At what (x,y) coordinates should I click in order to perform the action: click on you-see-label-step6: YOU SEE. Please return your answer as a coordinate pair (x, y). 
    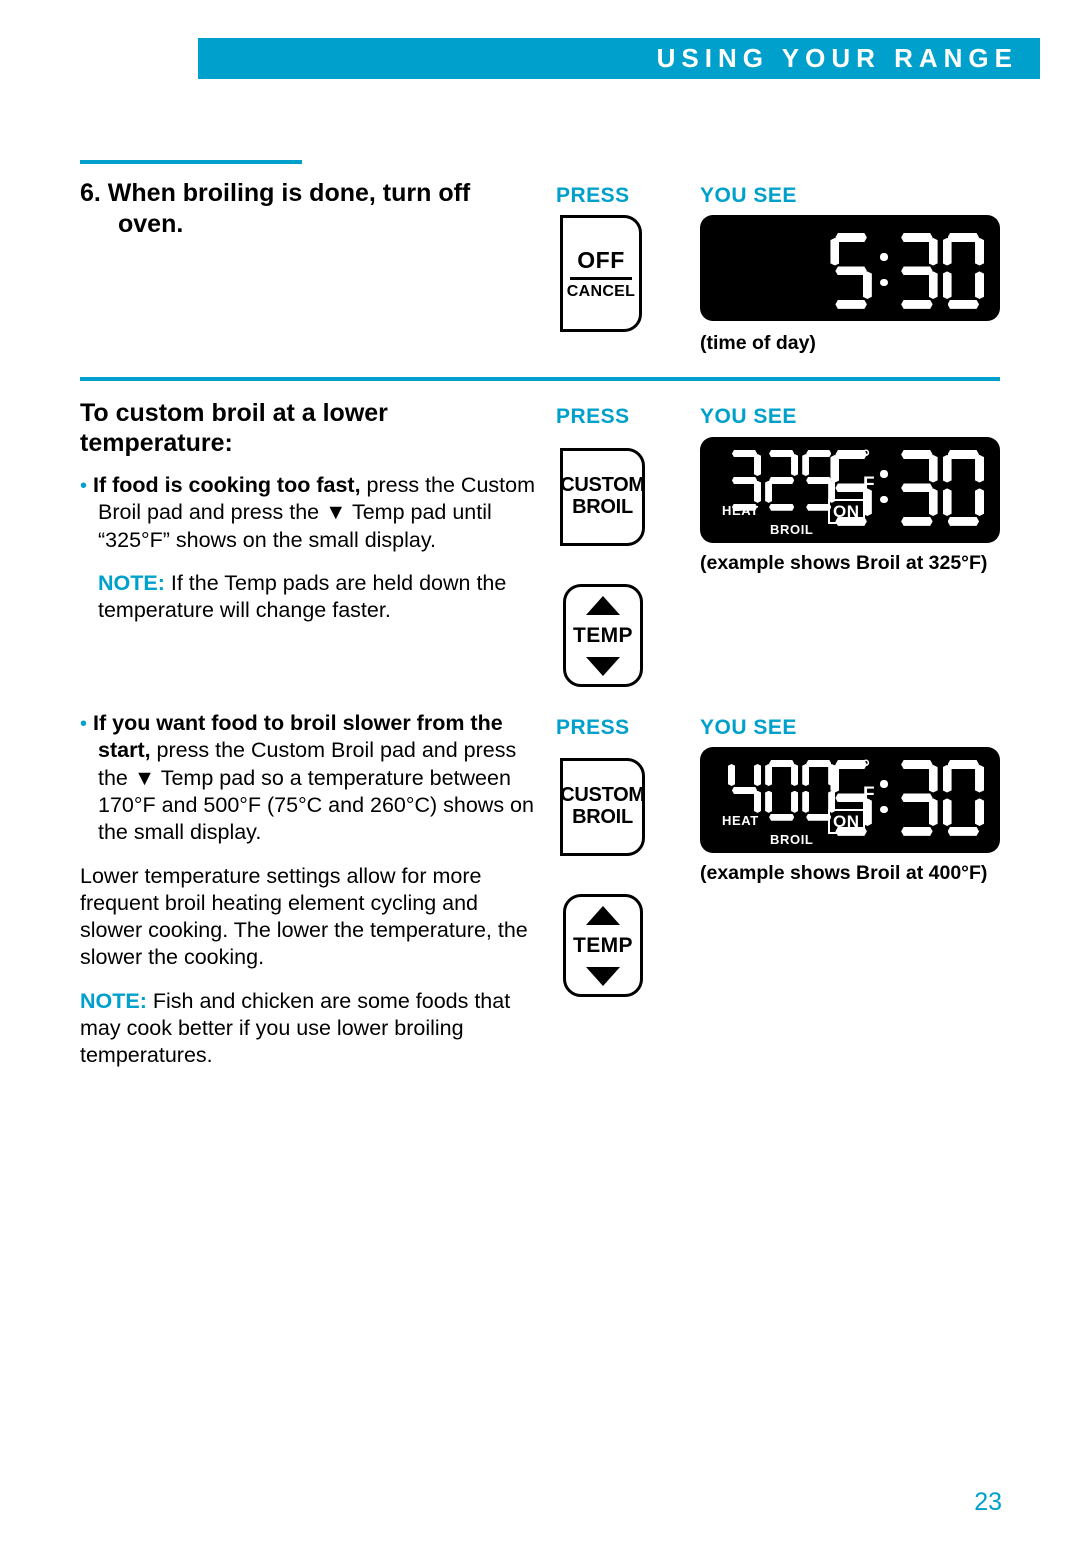
    Looking at the image, I should click on (748, 195).